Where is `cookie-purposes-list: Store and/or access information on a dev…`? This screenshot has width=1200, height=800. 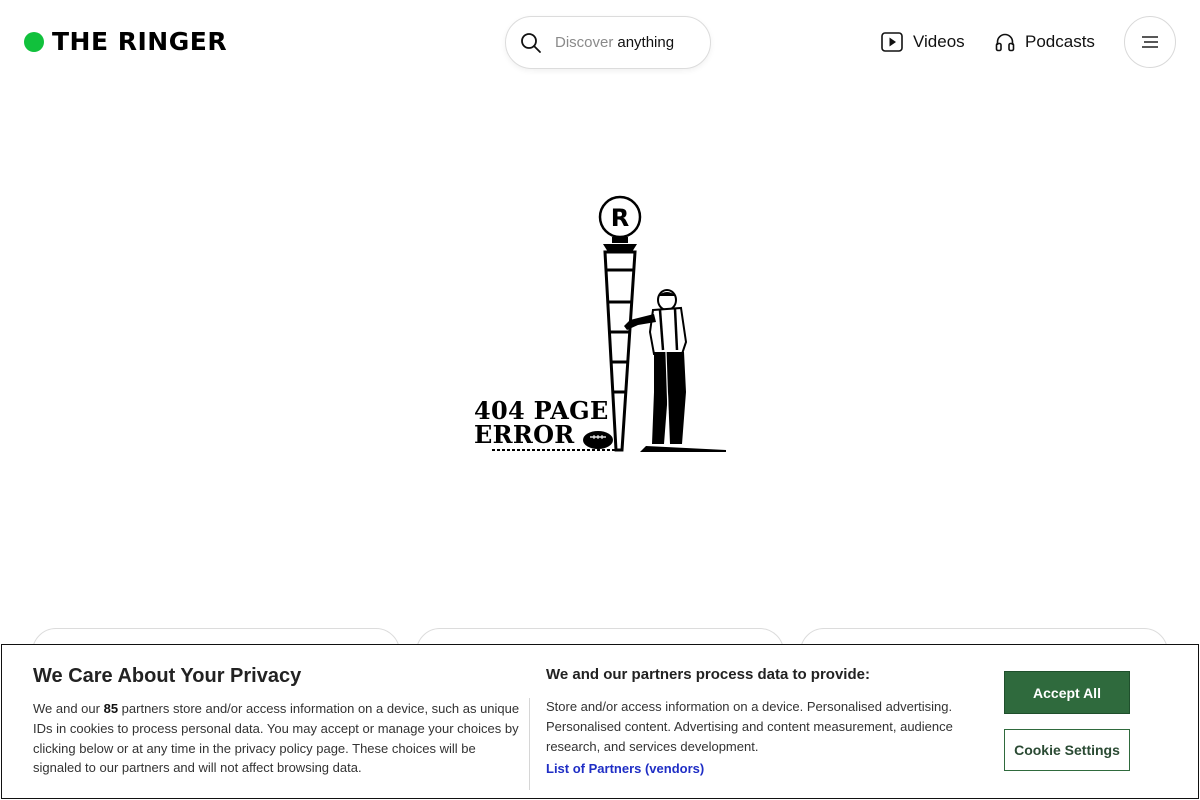
cookie-purposes-list: Store and/or access information on a dev… is located at coordinates (749, 726).